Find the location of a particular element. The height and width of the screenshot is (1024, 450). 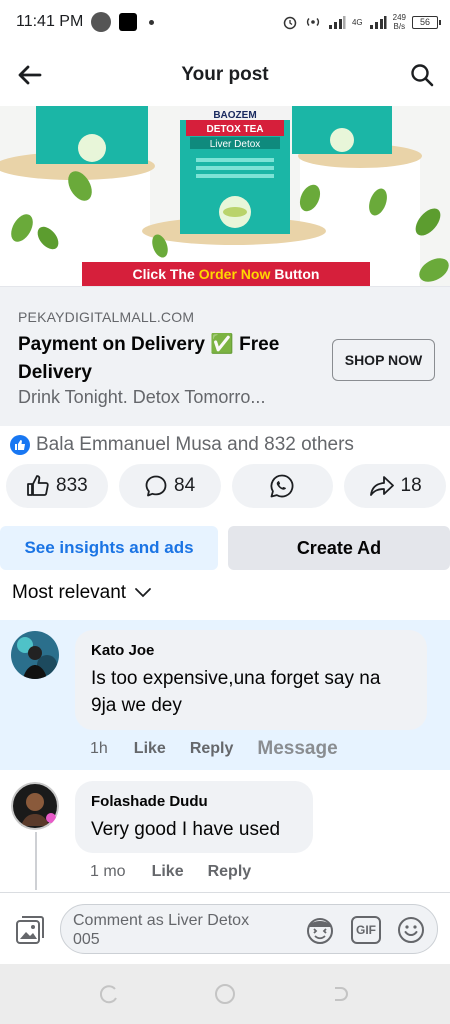

like-button: 833 is located at coordinates (57, 486).